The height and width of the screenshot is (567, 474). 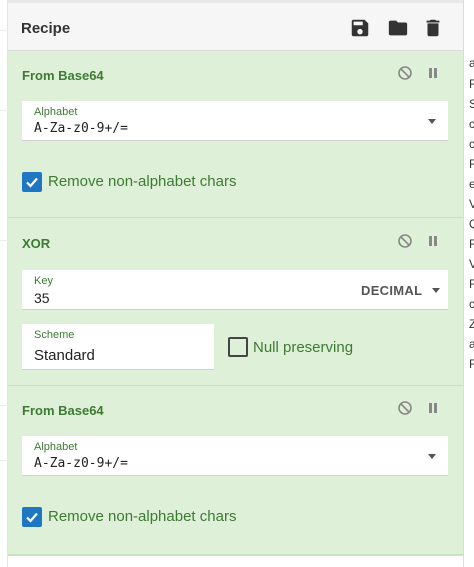 I want to click on scheme-value: Standard, so click(x=64, y=355).